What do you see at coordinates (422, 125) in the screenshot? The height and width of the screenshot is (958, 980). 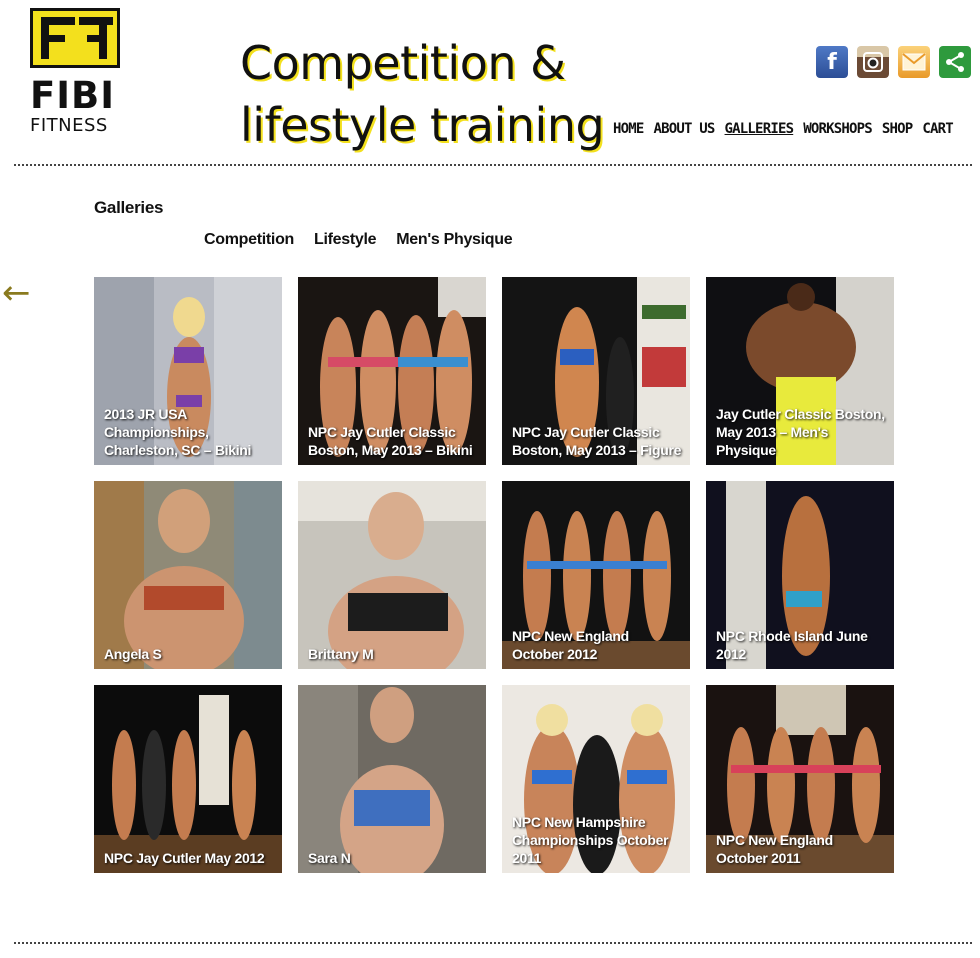 I see `tagline-line-2: lifestyle training` at bounding box center [422, 125].